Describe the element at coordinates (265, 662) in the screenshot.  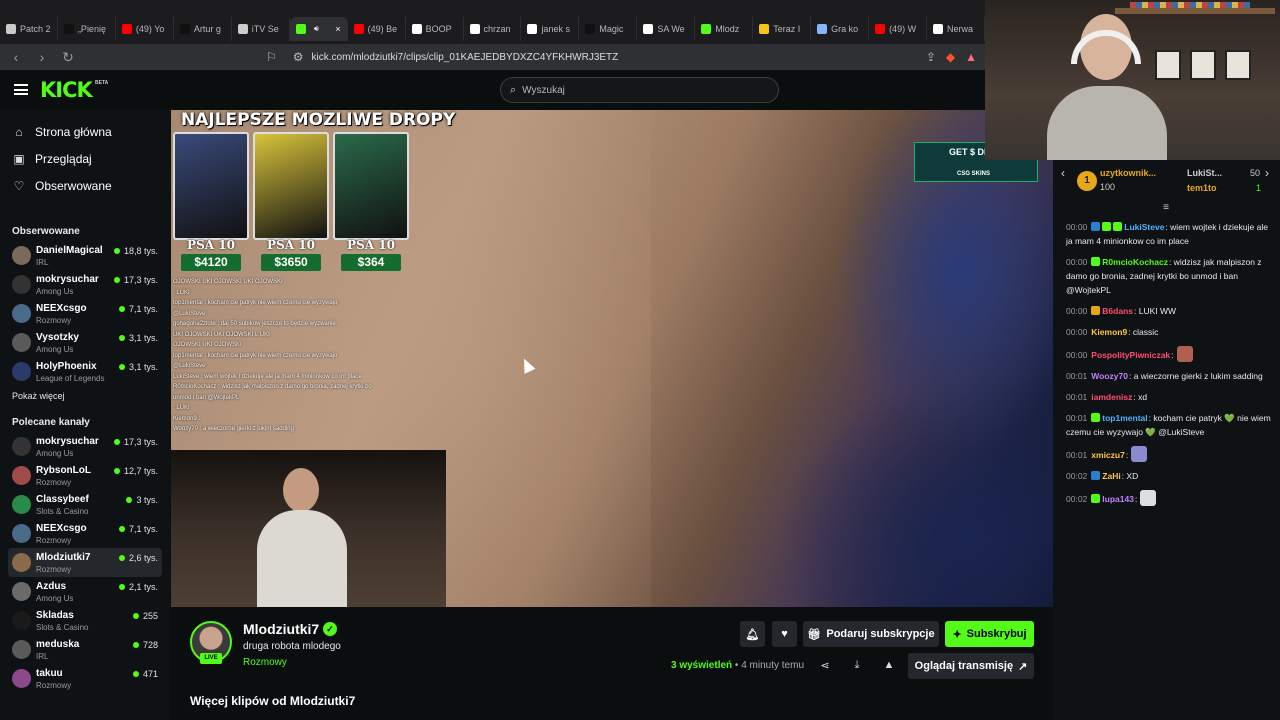
I see `clip-category: Rozmowy` at that location.